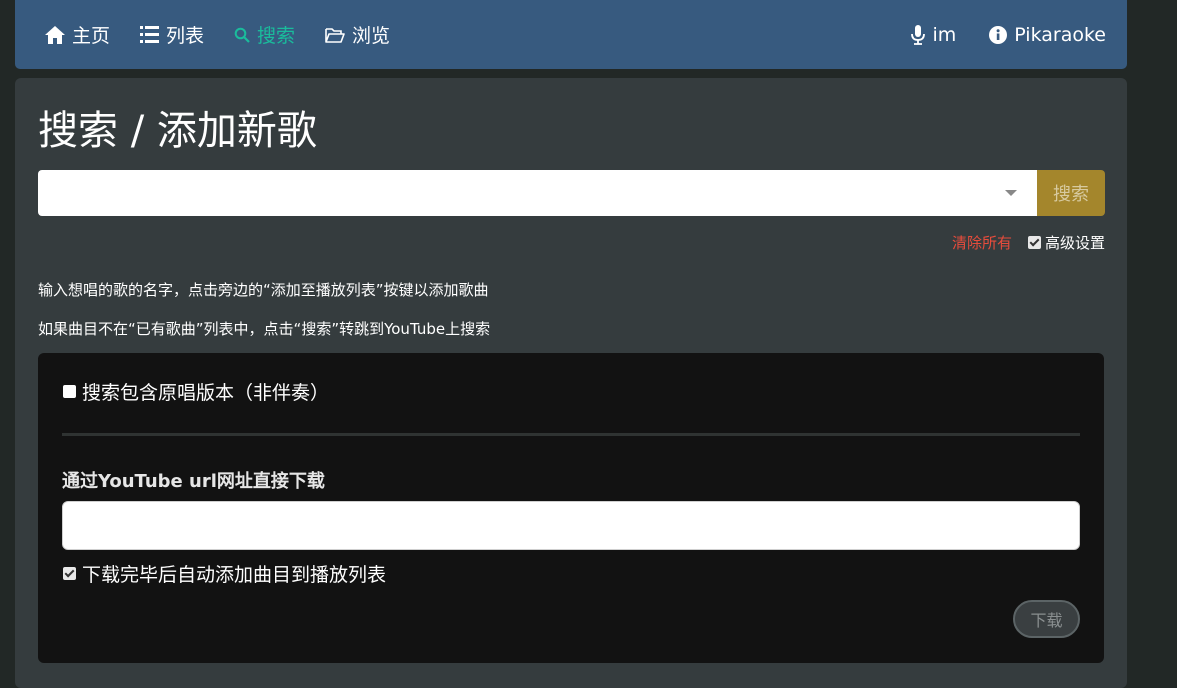 The height and width of the screenshot is (688, 1177). Describe the element at coordinates (185, 36) in the screenshot. I see `nav-list-label: 列表` at that location.